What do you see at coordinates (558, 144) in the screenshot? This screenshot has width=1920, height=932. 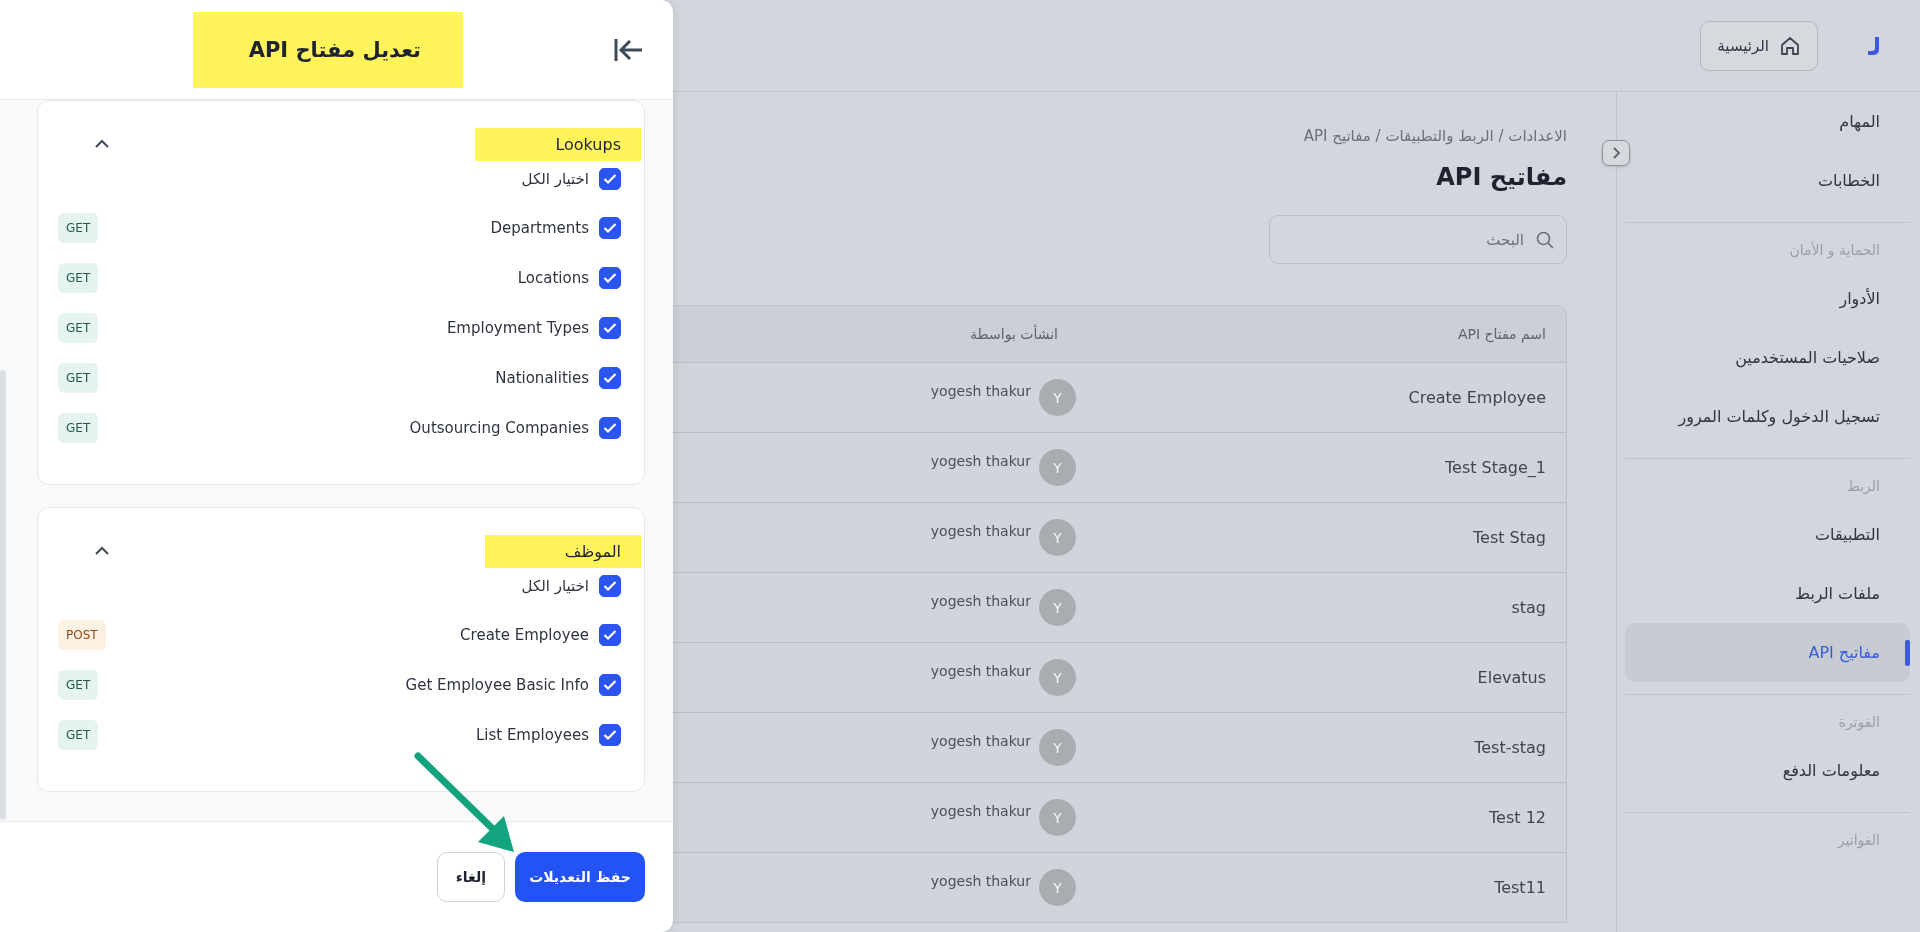 I see `section-title: Lookups` at bounding box center [558, 144].